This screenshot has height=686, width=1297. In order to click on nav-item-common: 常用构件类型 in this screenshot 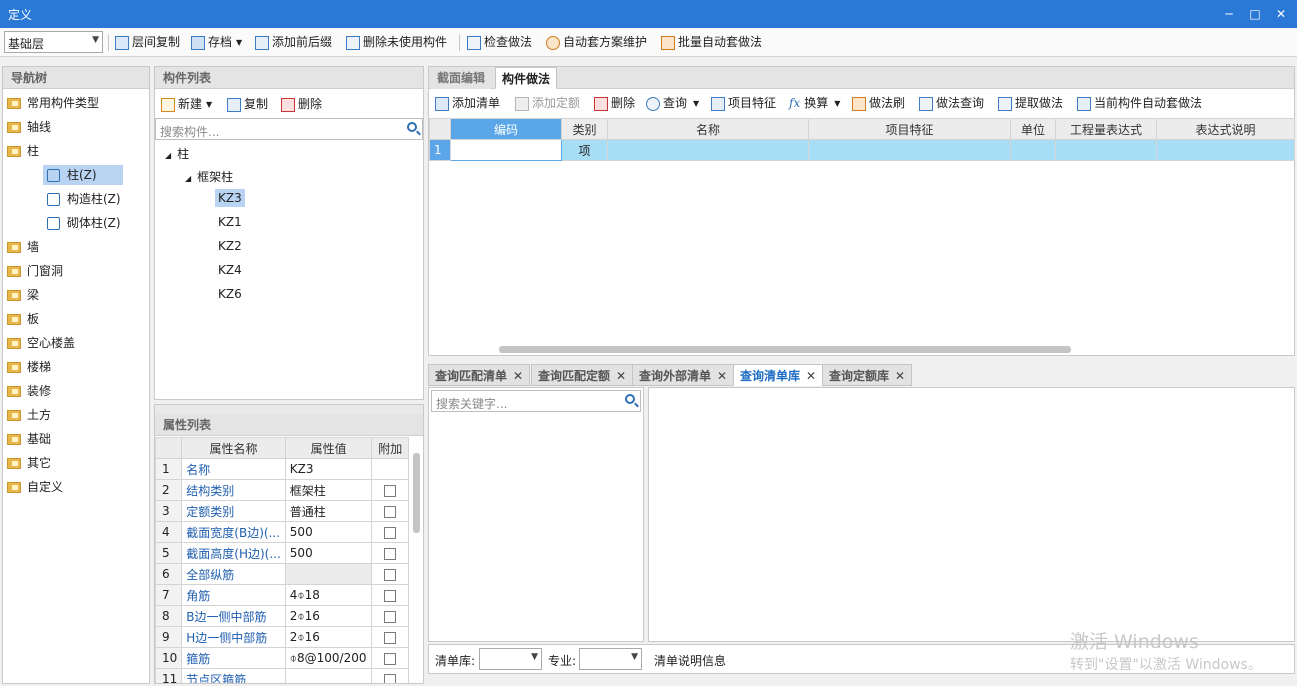, I will do `click(53, 103)`.